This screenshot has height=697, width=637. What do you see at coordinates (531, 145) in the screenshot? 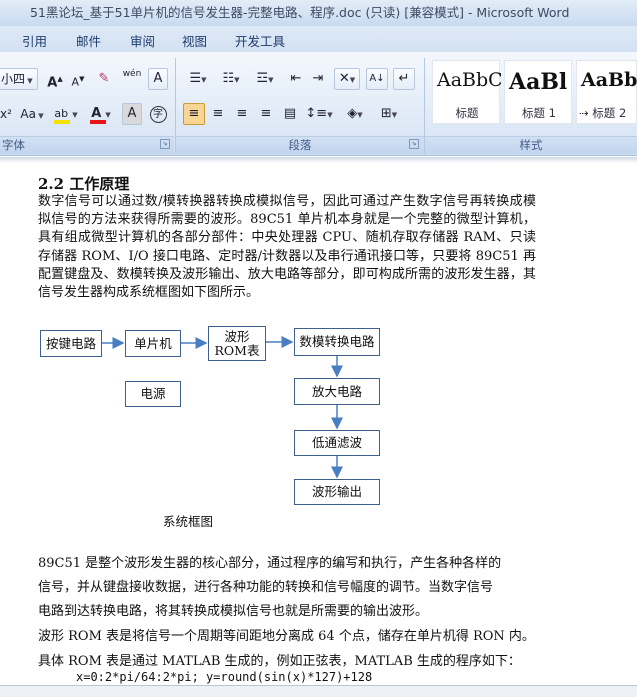
I see `styles-group-label-bar: 样式` at bounding box center [531, 145].